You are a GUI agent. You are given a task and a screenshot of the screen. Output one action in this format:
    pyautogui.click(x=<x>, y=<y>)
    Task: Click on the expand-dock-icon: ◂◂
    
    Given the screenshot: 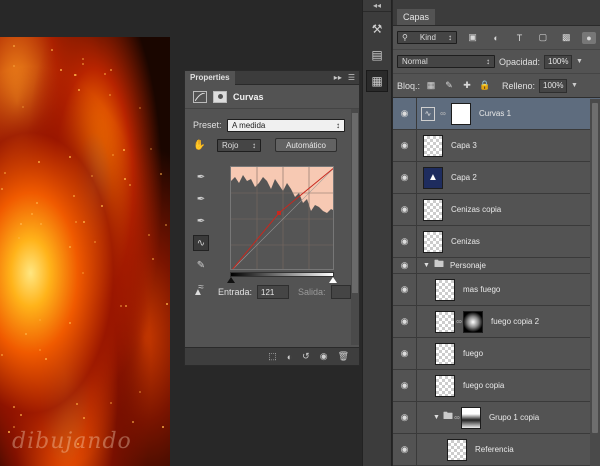 What is the action you would take?
    pyautogui.click(x=377, y=6)
    